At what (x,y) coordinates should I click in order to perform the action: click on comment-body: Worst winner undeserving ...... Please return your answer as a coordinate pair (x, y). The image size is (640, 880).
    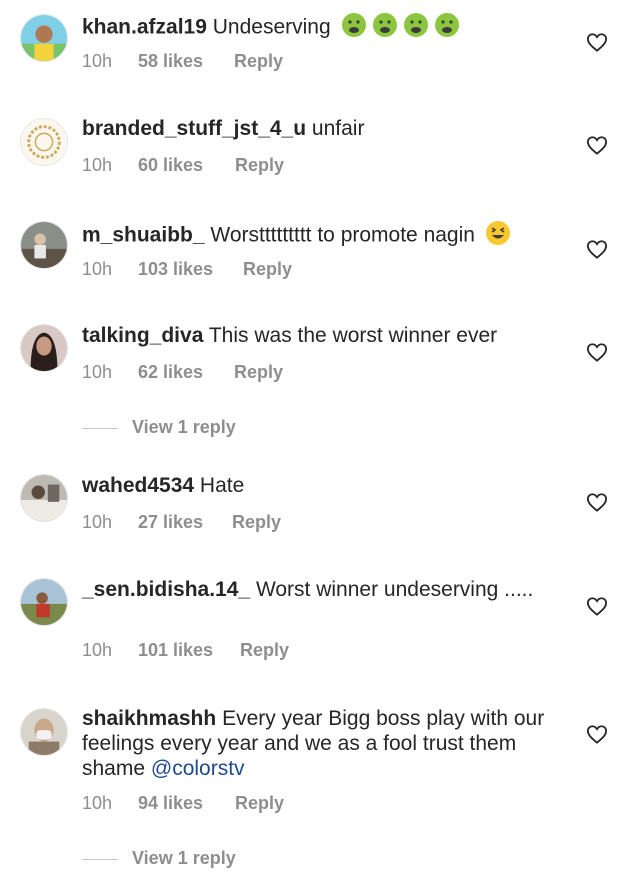
    Looking at the image, I should click on (394, 589).